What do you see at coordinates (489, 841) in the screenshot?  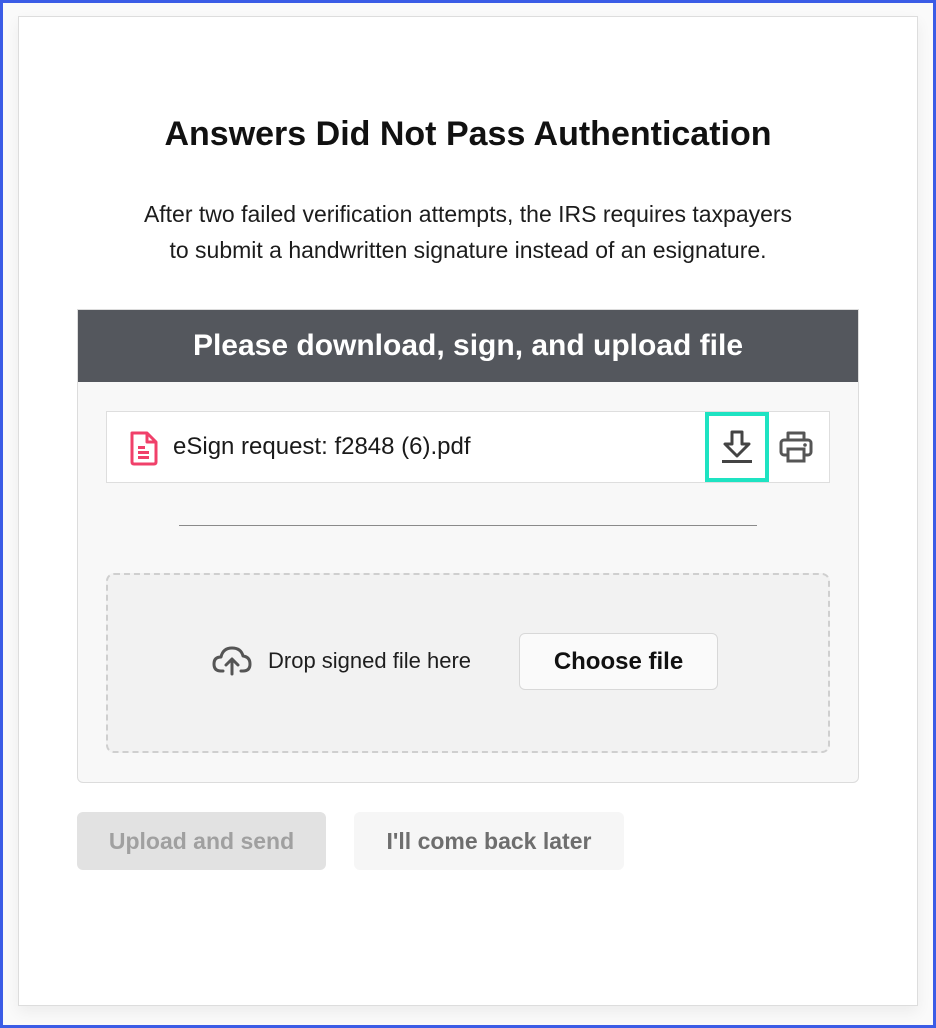 I see `come-back-later-button: I'll come back later` at bounding box center [489, 841].